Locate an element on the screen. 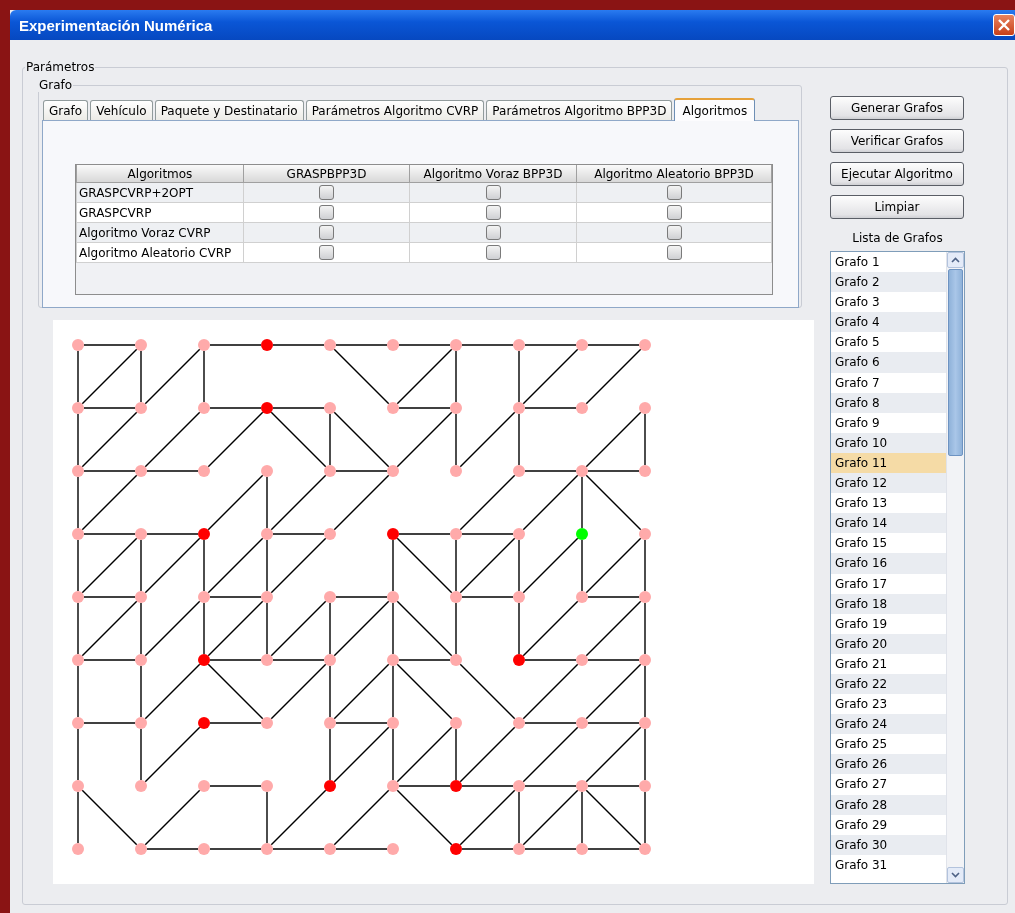 The height and width of the screenshot is (913, 1015). list-item: Grafo 15 is located at coordinates (888, 543).